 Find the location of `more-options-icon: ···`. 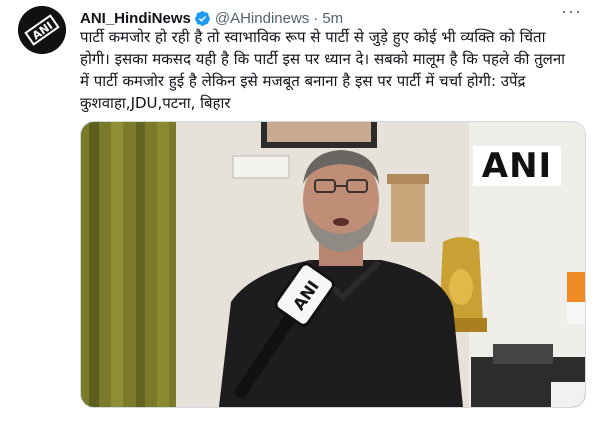

more-options-icon: ··· is located at coordinates (571, 11).